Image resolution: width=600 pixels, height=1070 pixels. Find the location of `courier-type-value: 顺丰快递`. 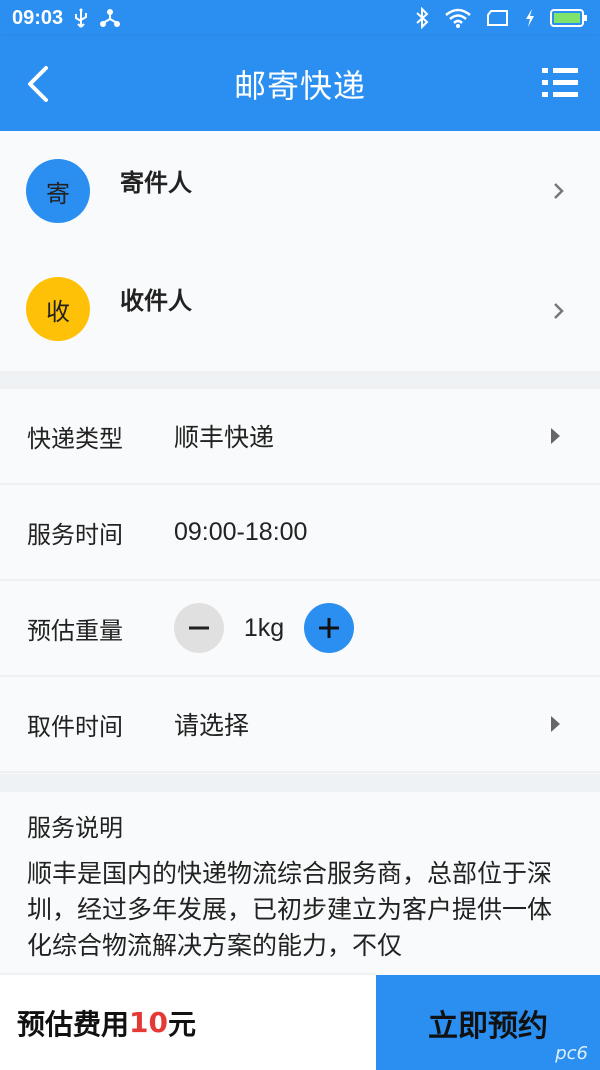

courier-type-value: 顺丰快递 is located at coordinates (224, 438).